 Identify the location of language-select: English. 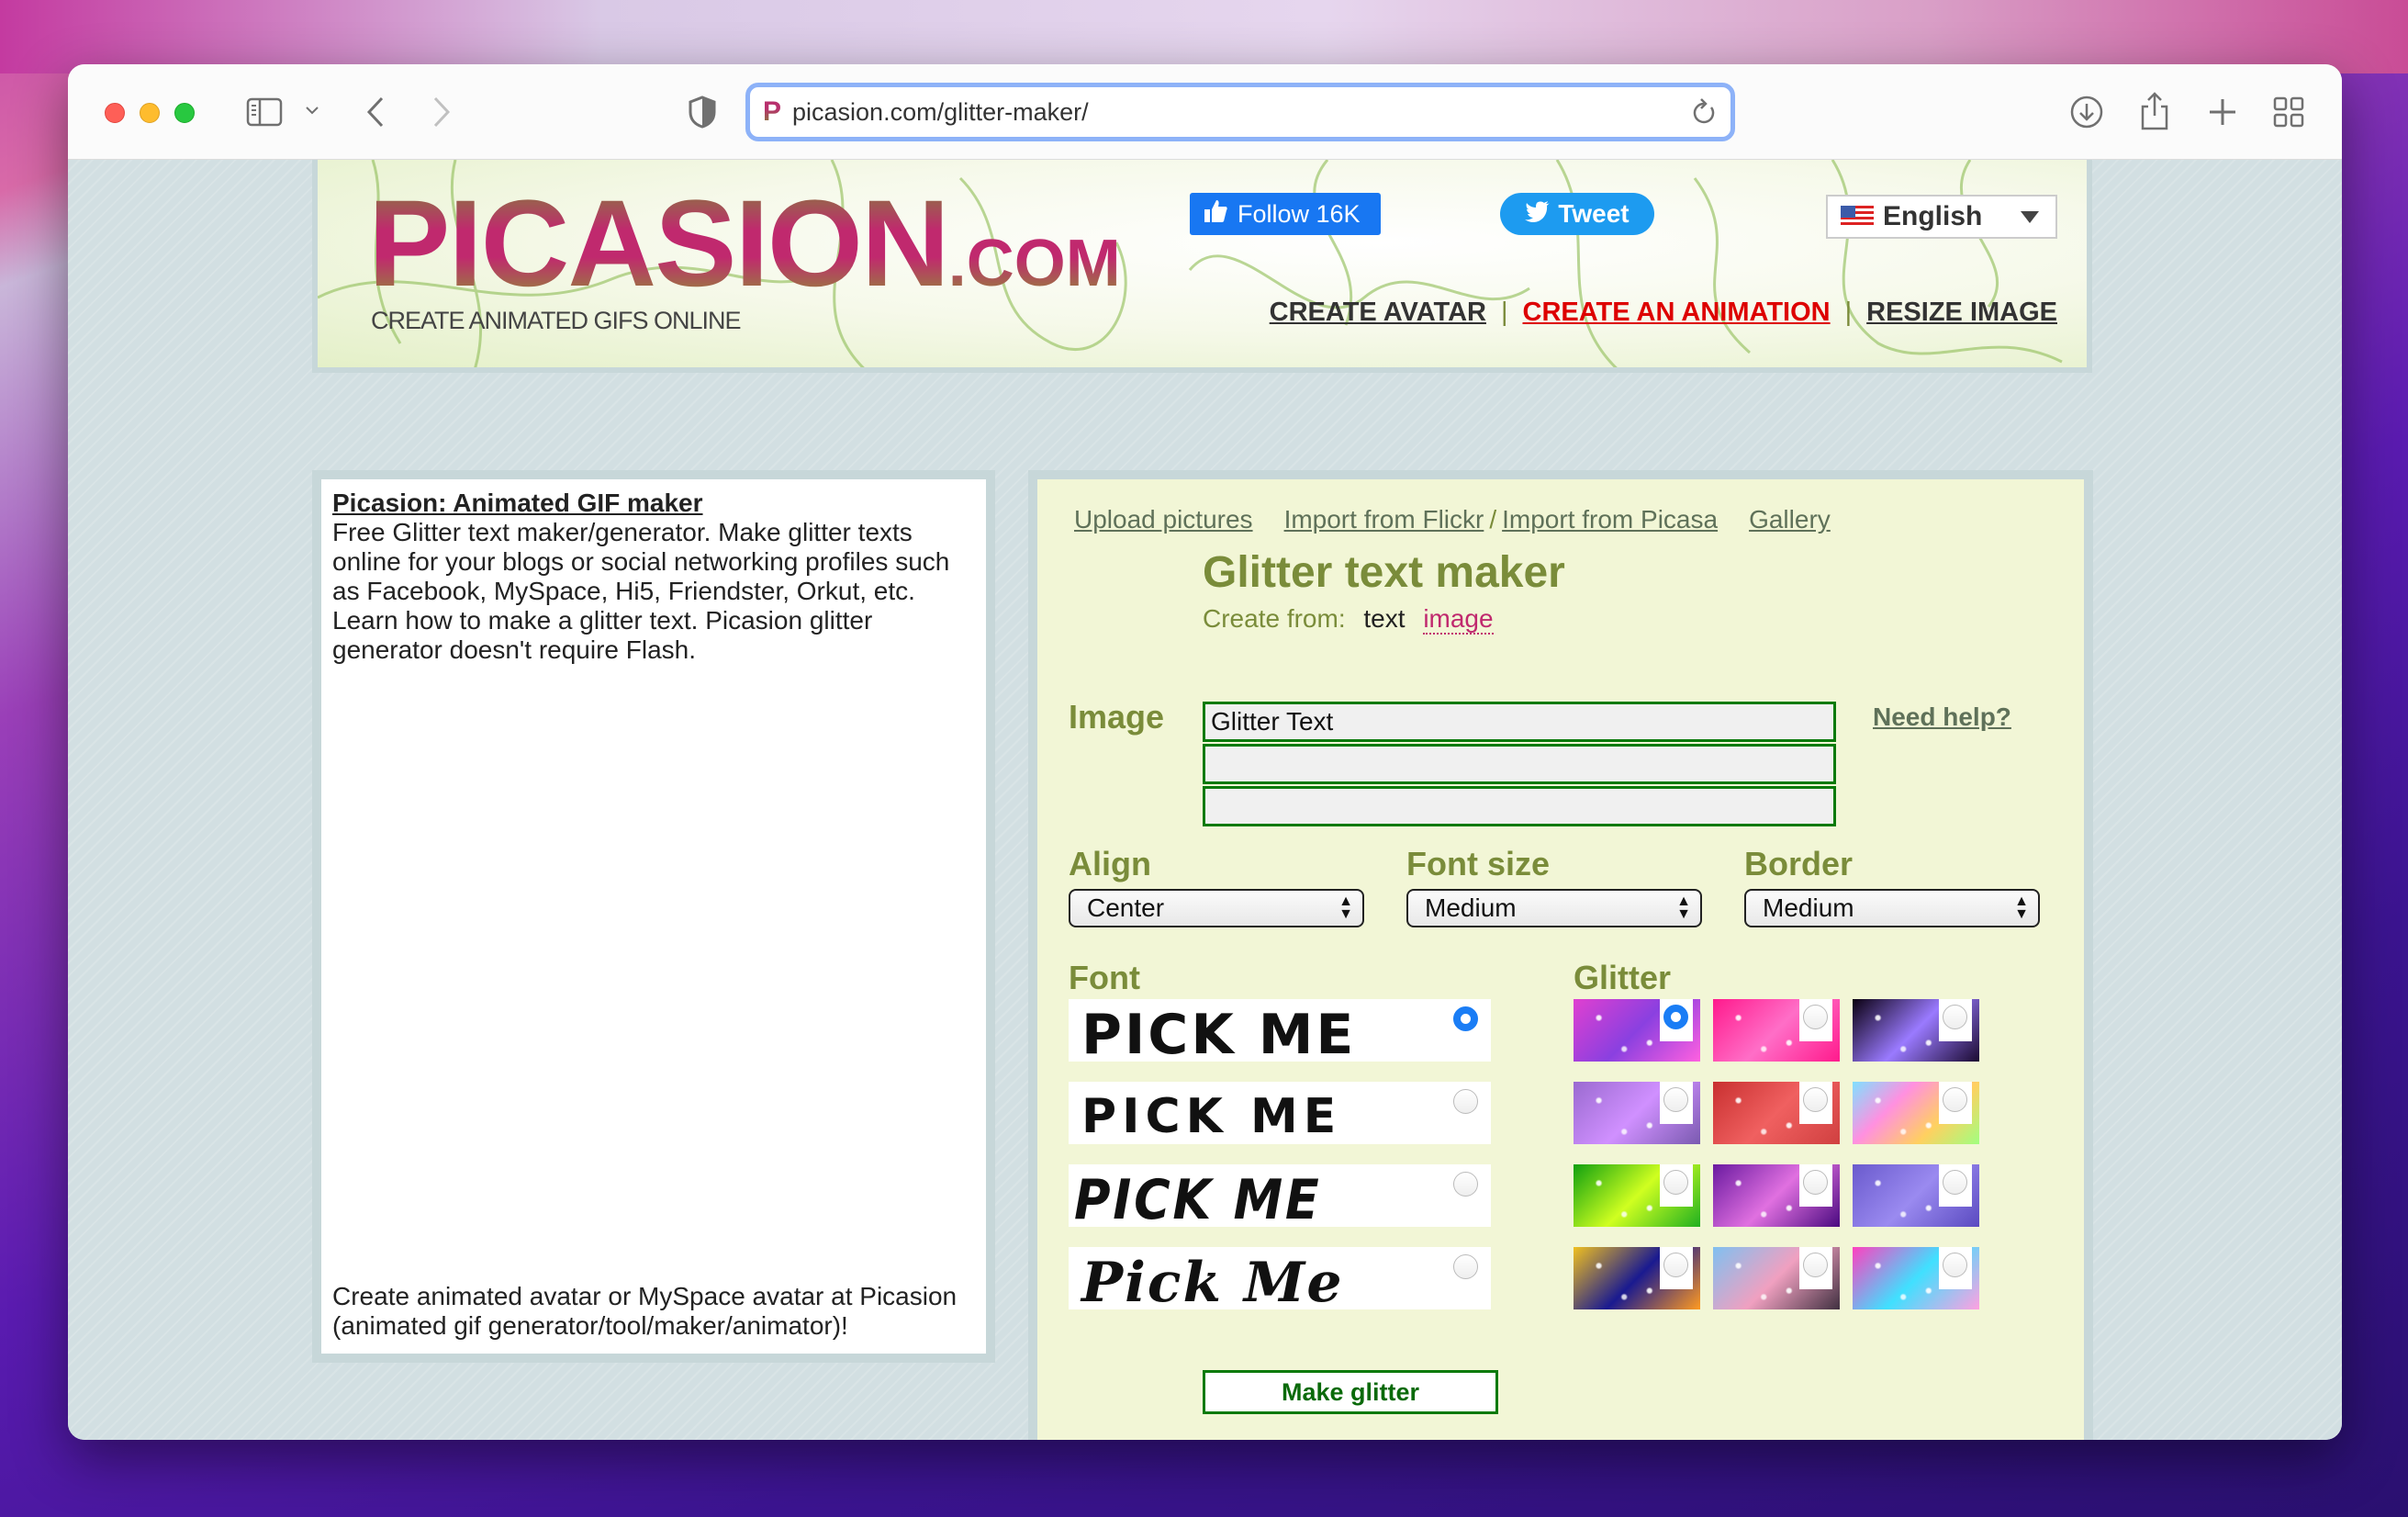
(1941, 217).